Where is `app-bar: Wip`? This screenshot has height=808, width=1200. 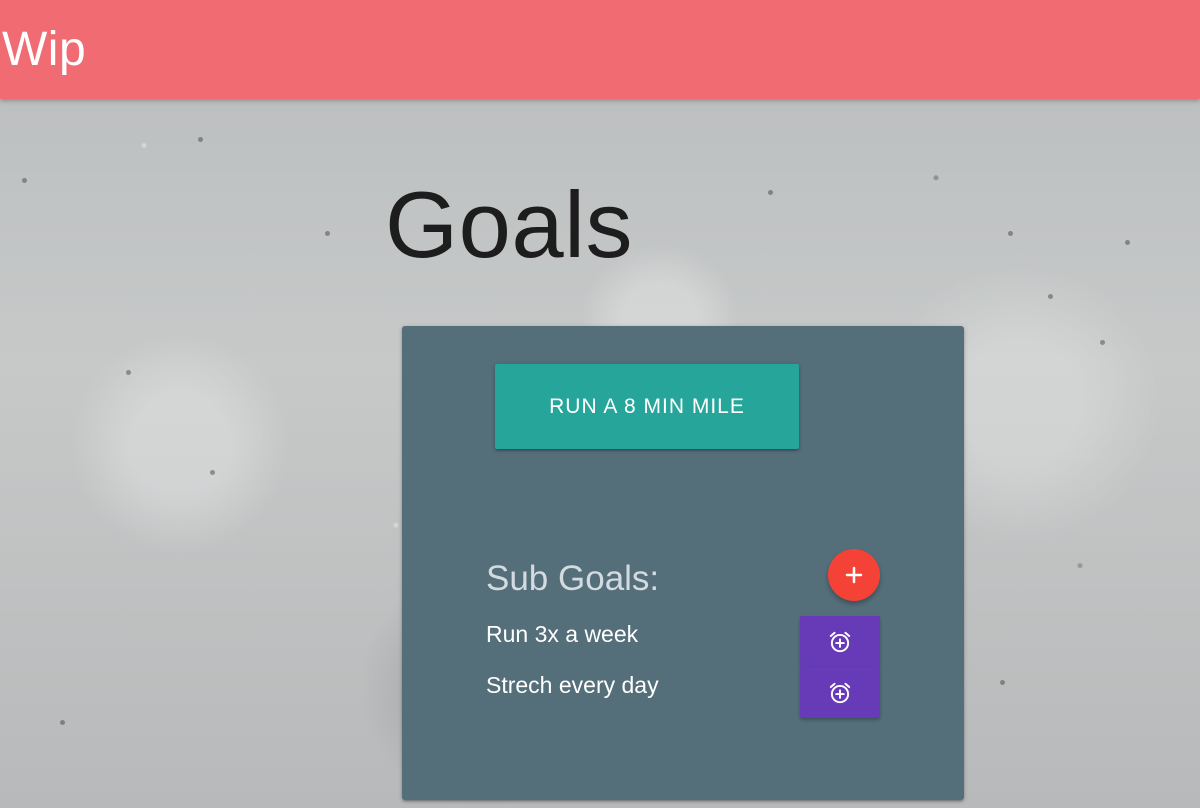
app-bar: Wip is located at coordinates (600, 49).